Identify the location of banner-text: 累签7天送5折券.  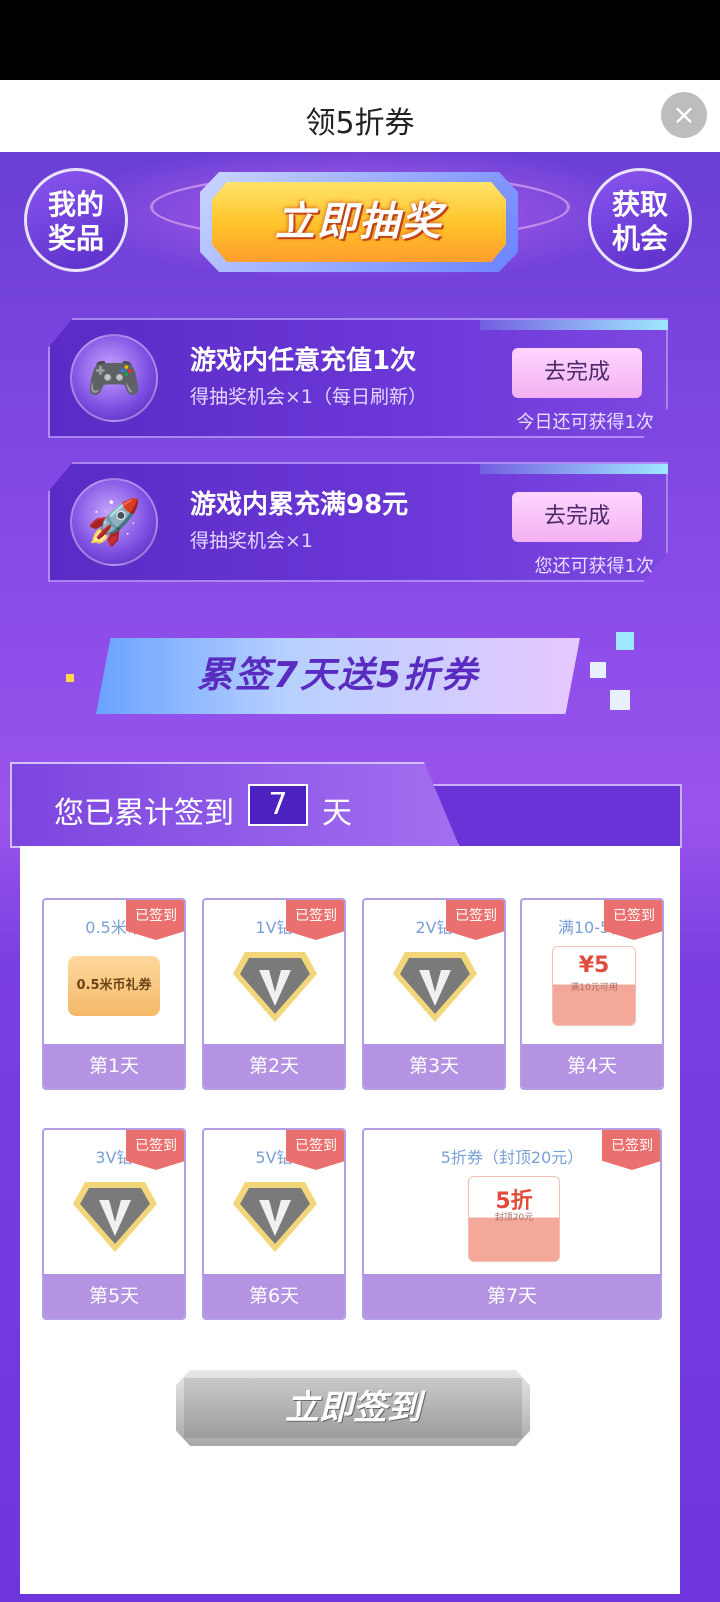
(338, 675).